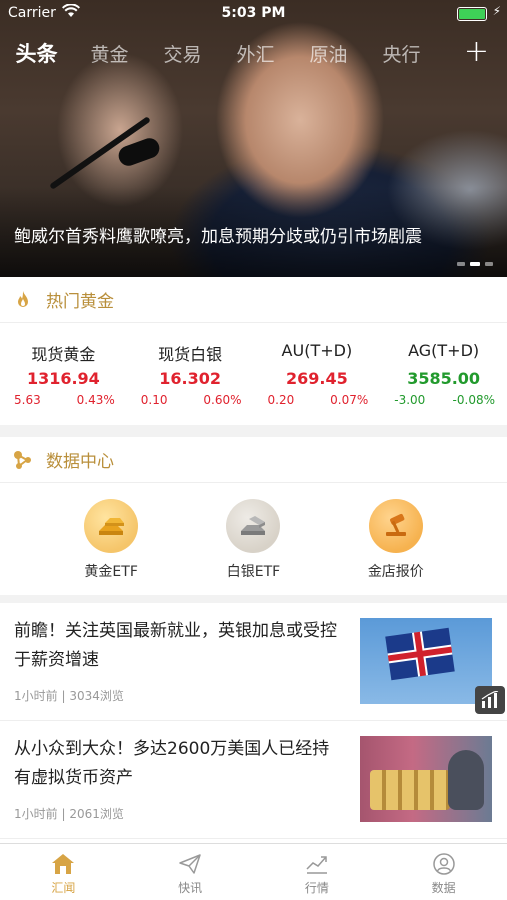  What do you see at coordinates (172, 763) in the screenshot?
I see `news-title: 从小众到大众！多达2600万美国人已经持有虚拟货币资产` at bounding box center [172, 763].